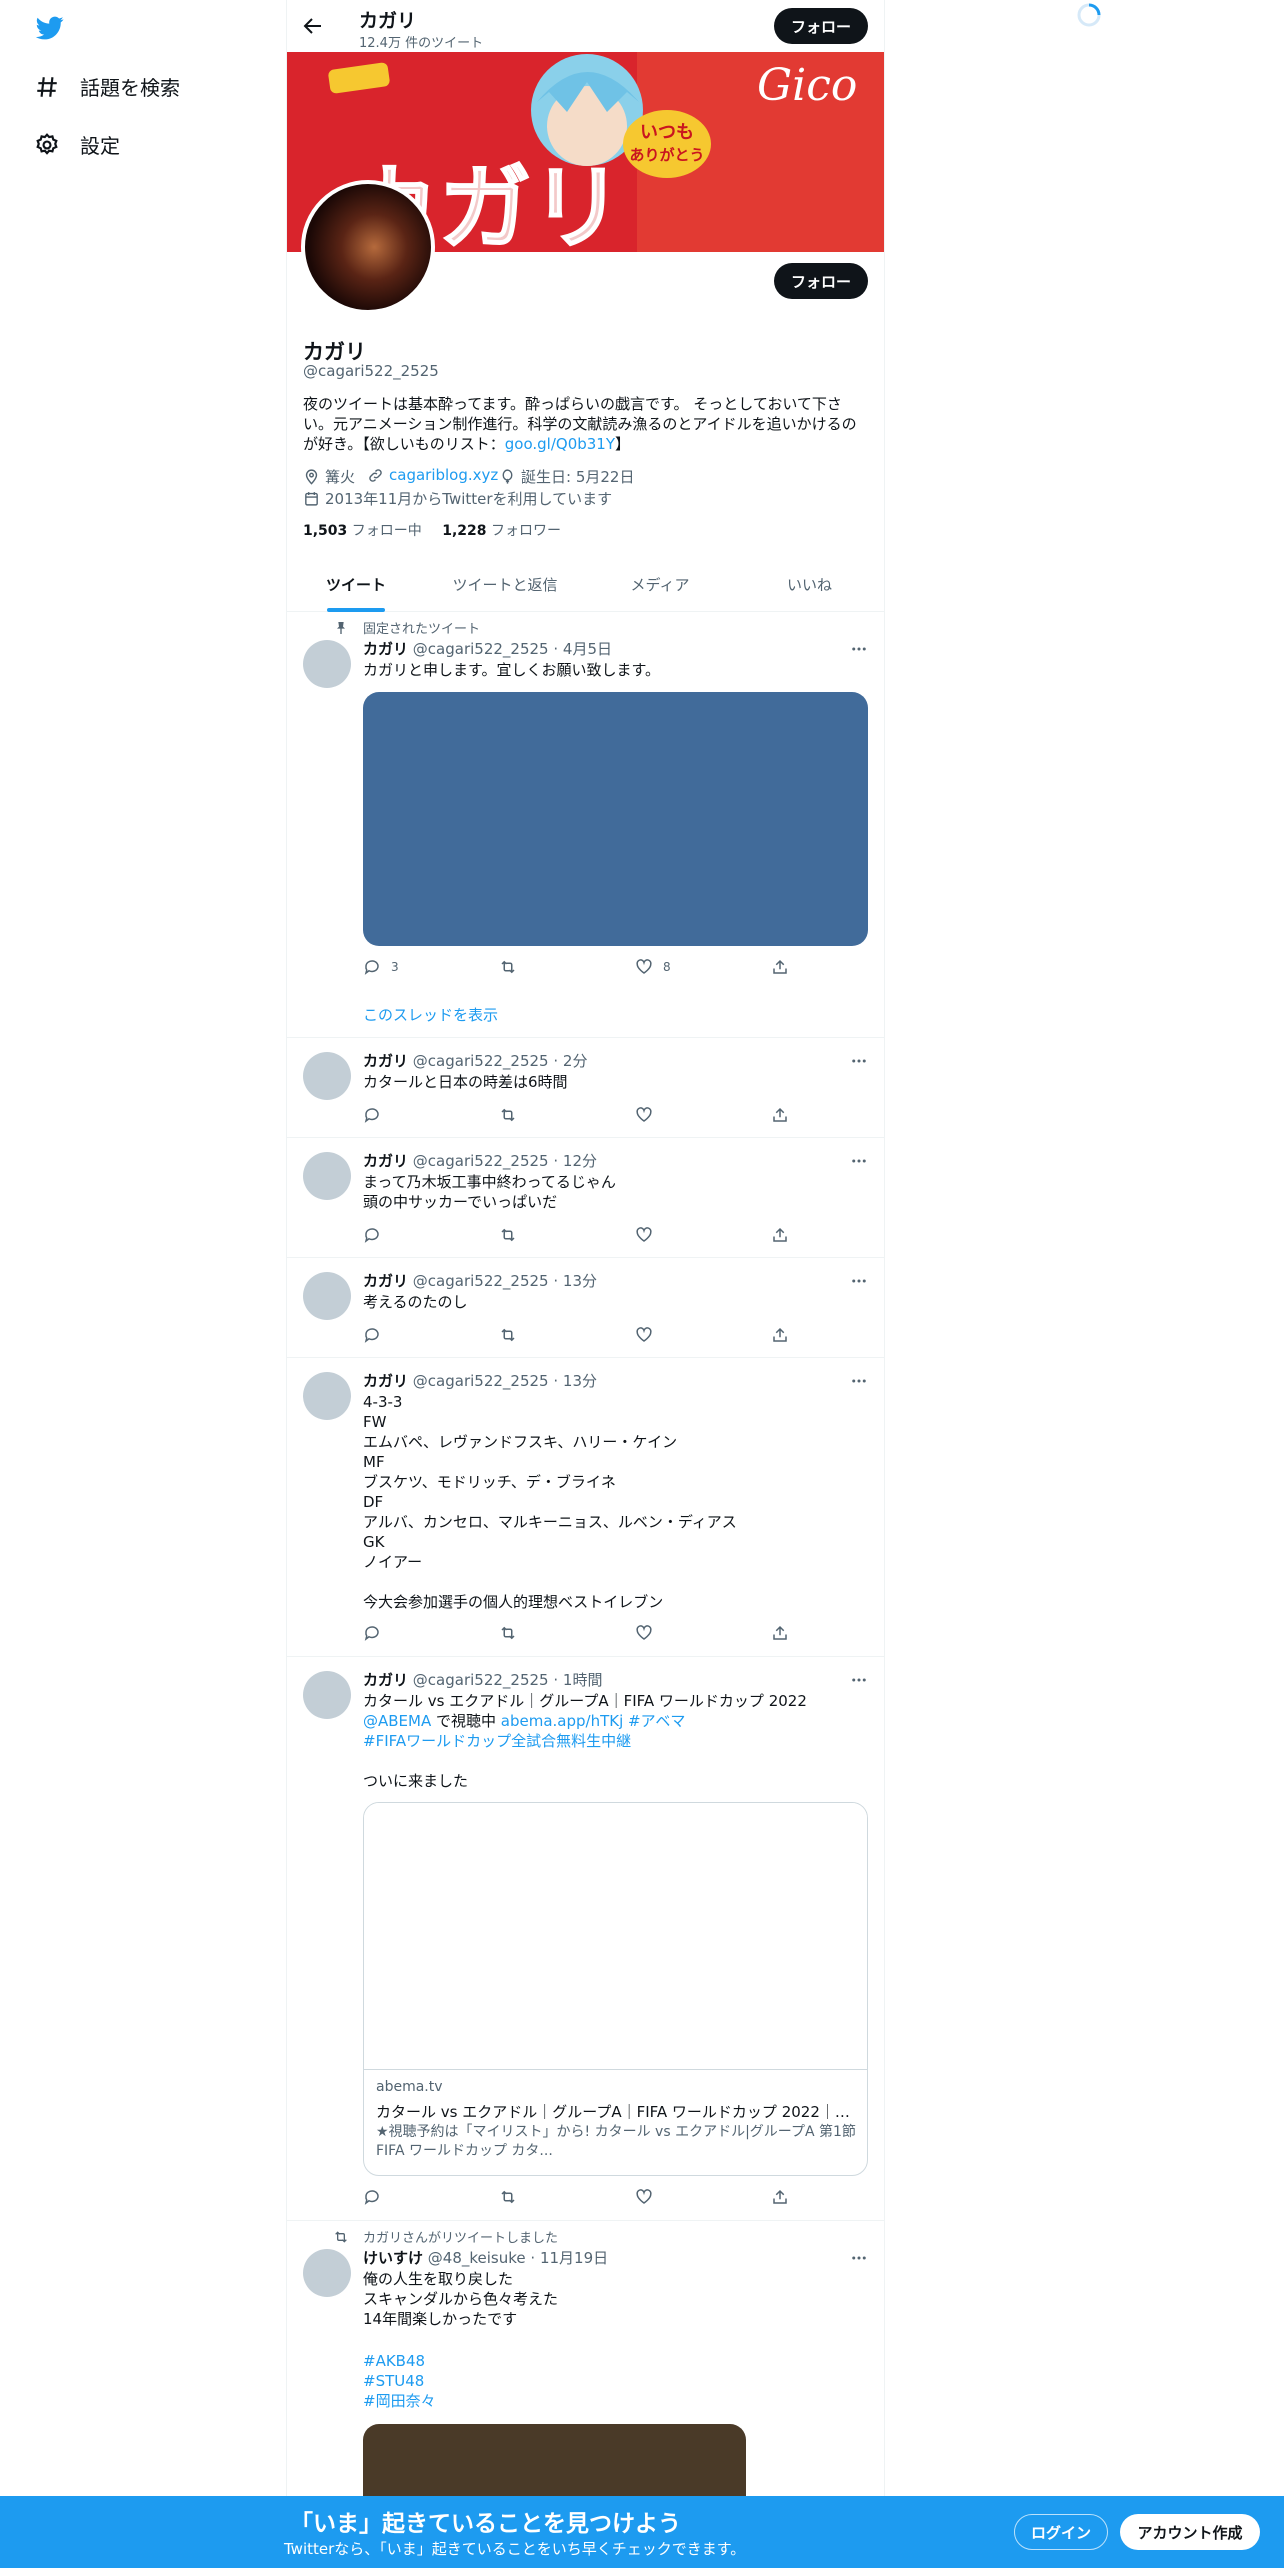  I want to click on reply-button: 3, so click(381, 967).